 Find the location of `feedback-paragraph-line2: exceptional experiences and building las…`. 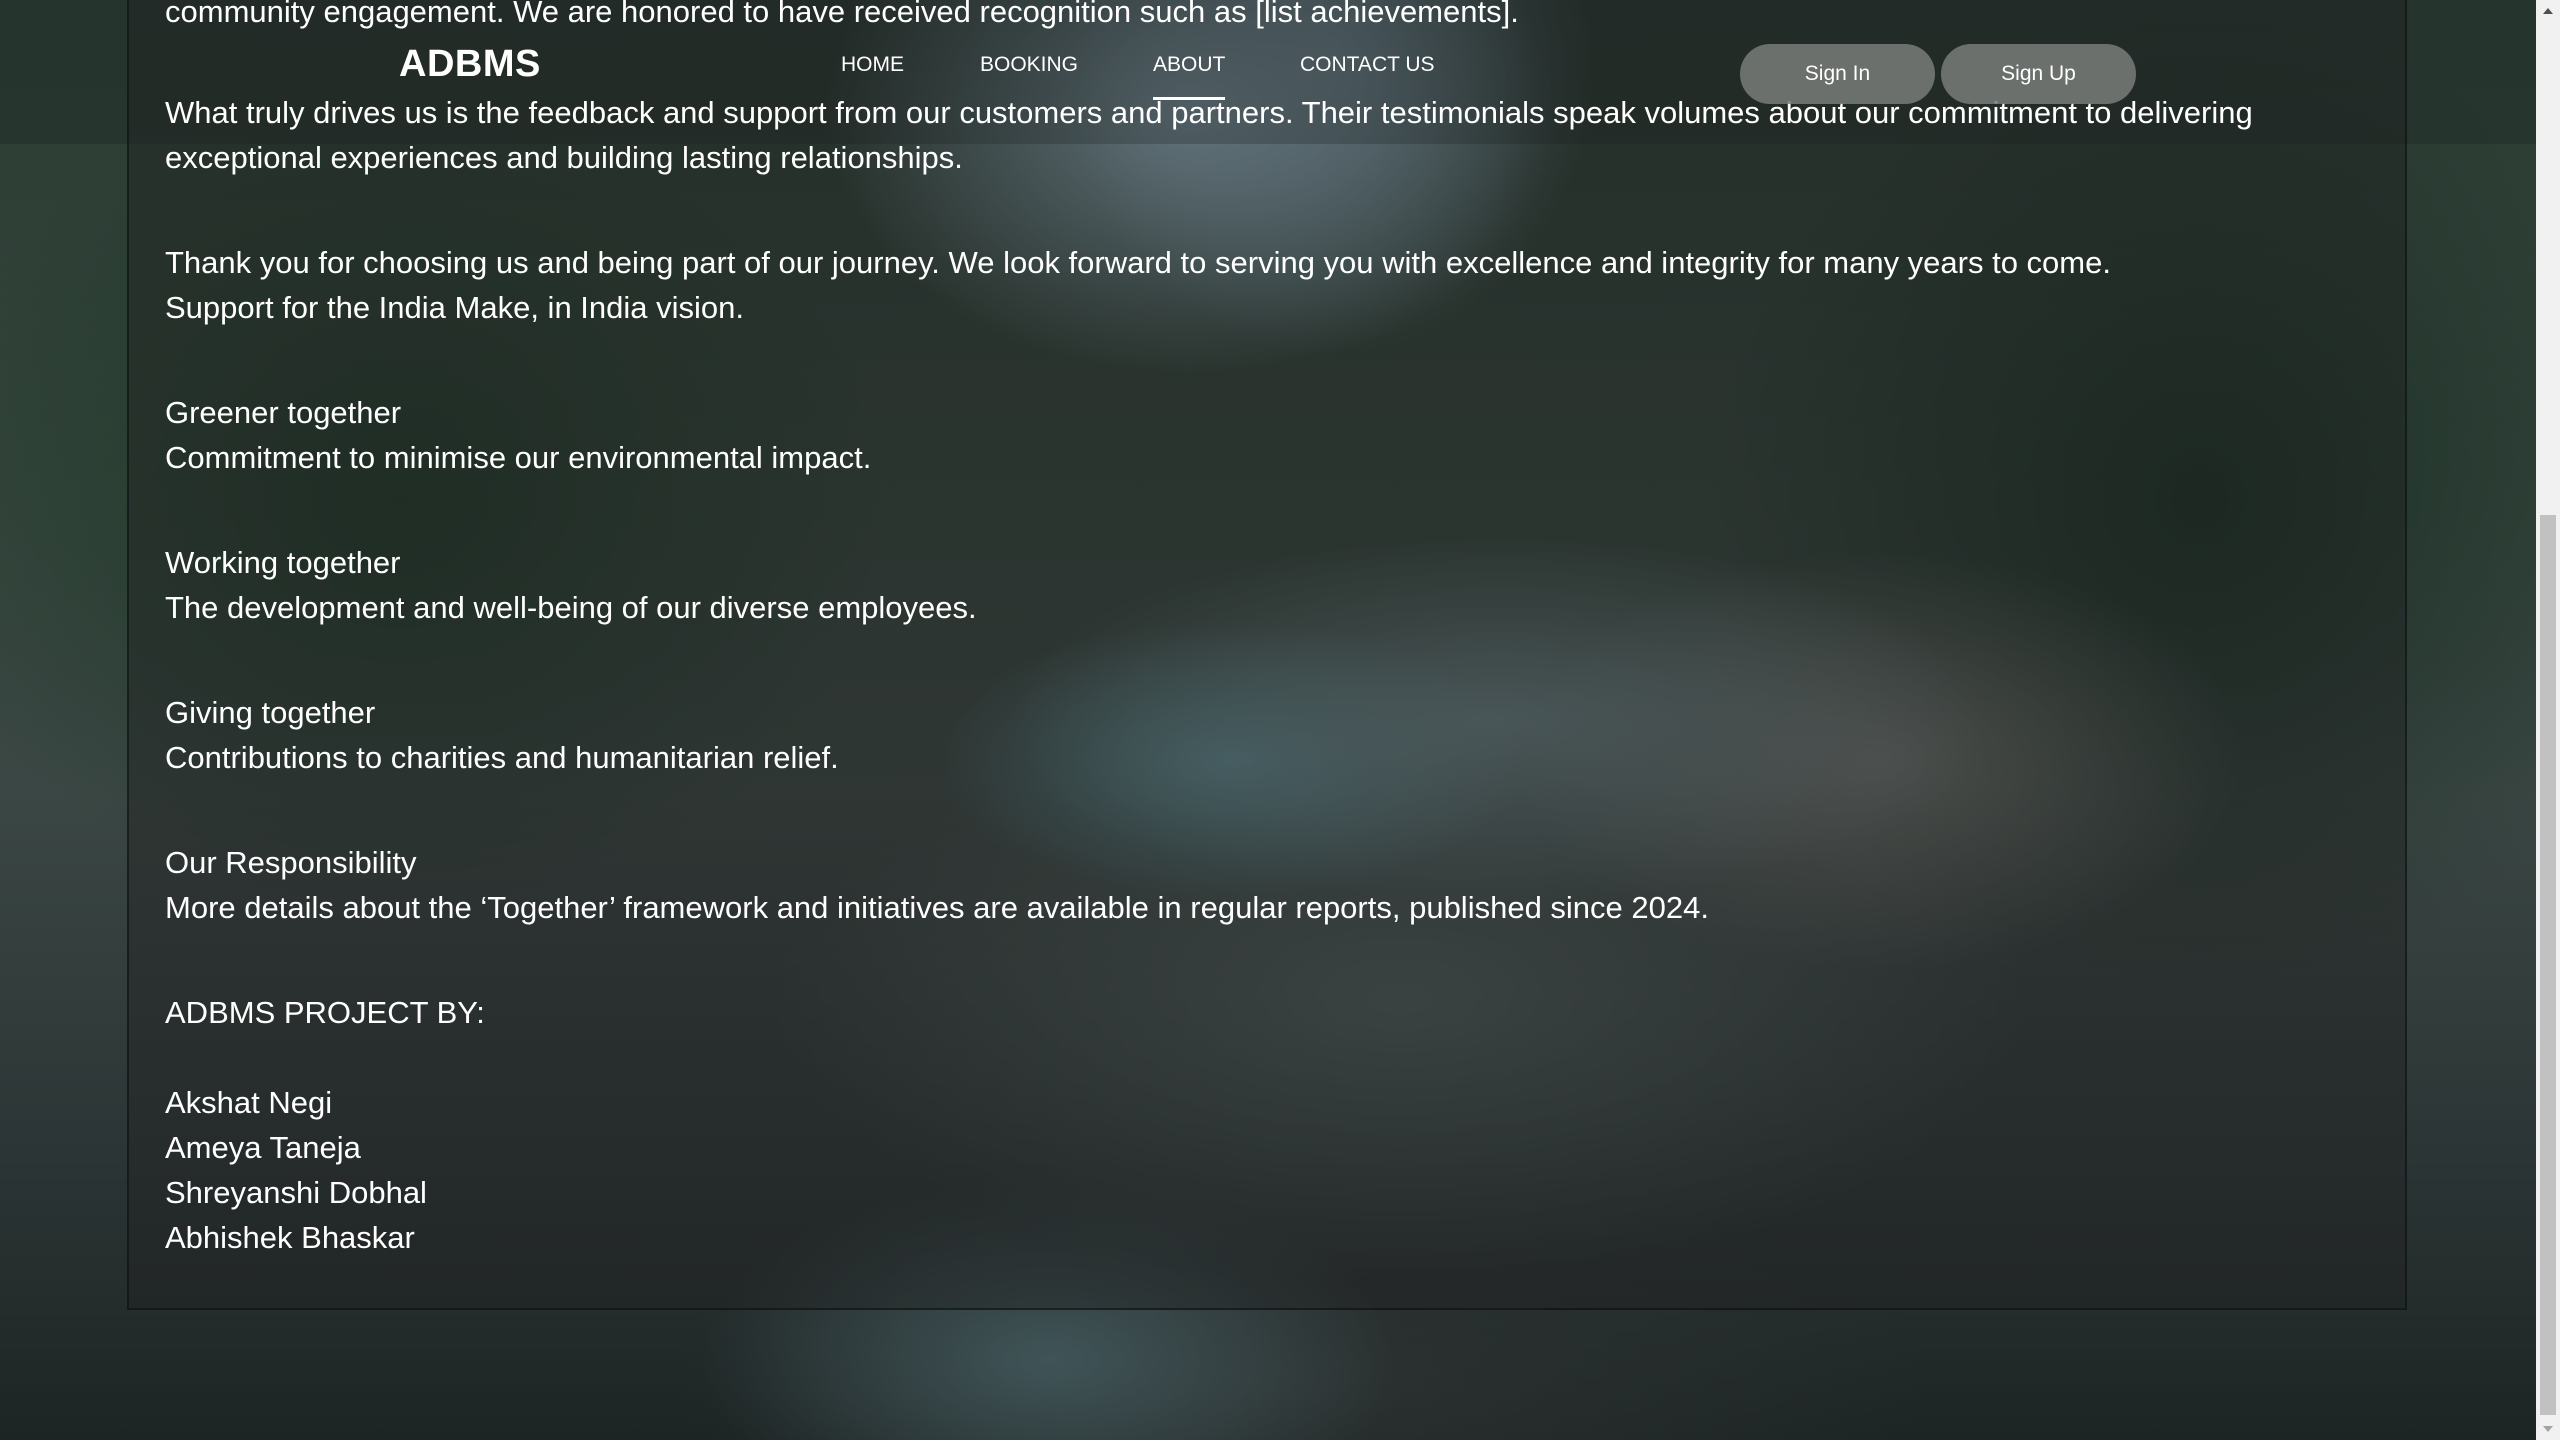

feedback-paragraph-line2: exceptional experiences and building las… is located at coordinates (564, 157).